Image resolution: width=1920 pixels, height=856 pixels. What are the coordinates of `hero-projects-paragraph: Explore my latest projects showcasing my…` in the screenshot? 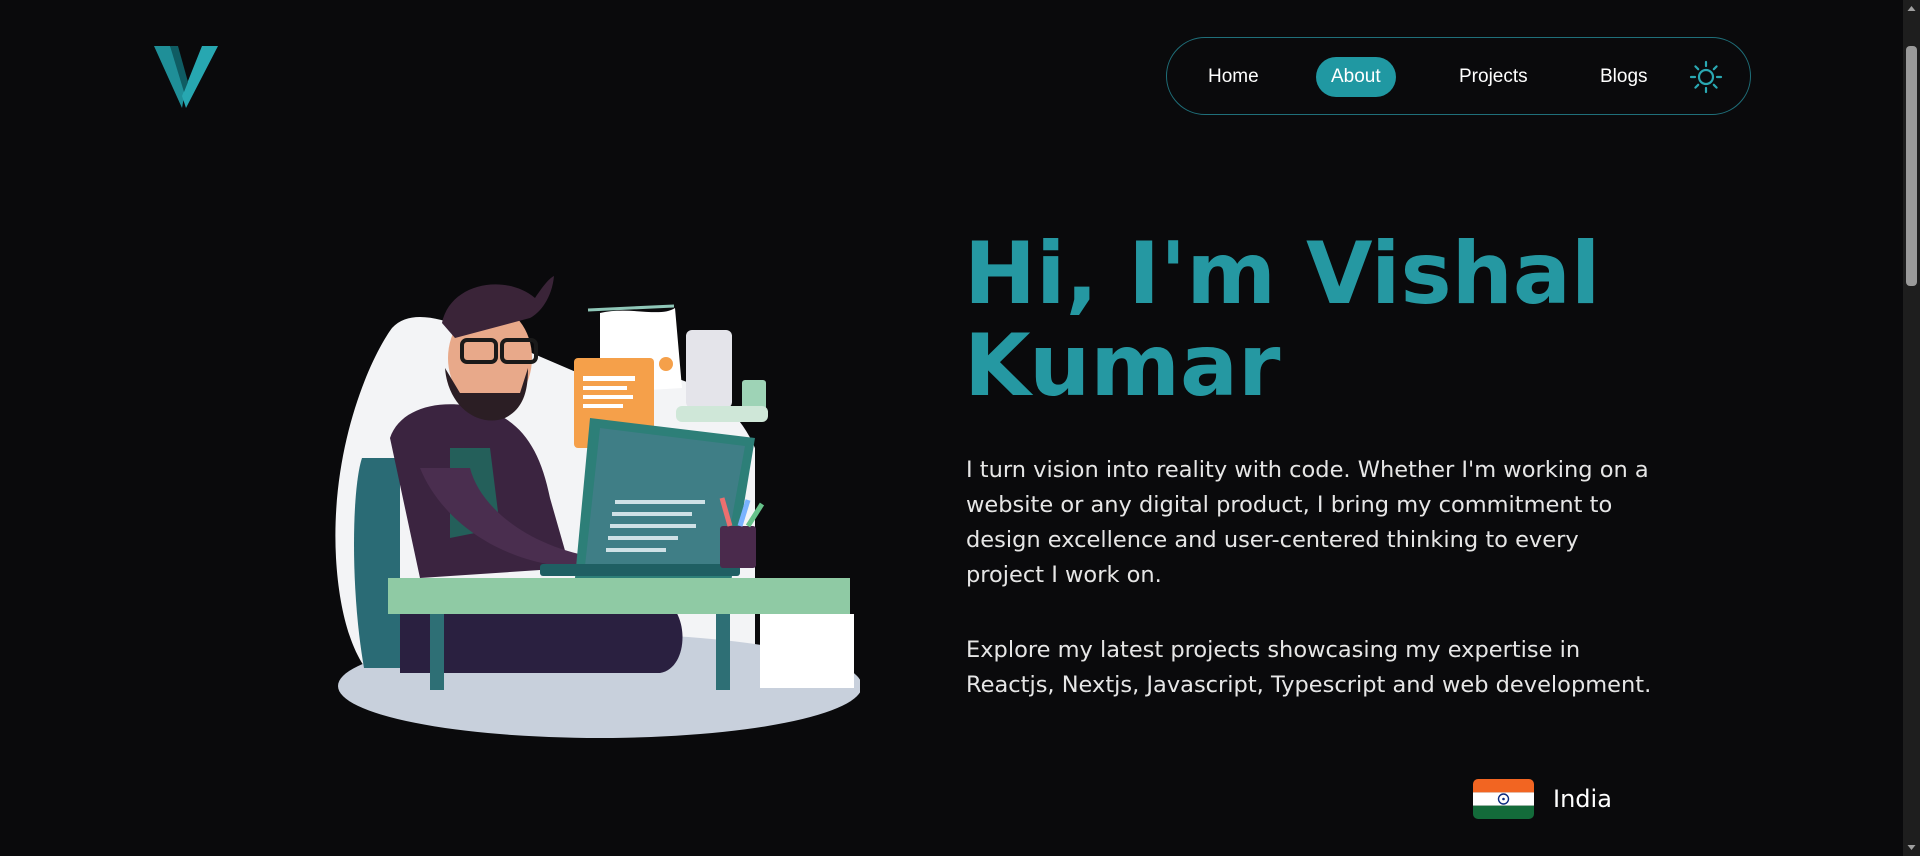 It's located at (1309, 667).